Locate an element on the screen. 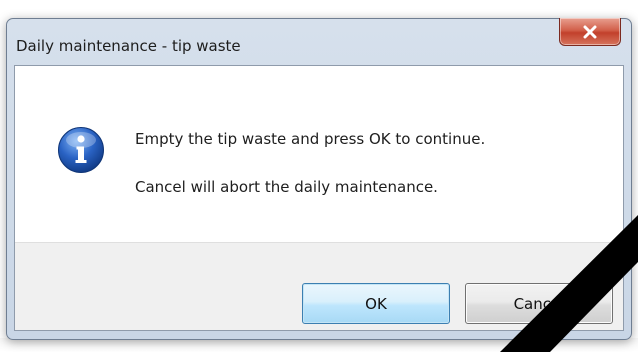  message-line-2: Cancel will abort the daily maintenance. is located at coordinates (286, 187).